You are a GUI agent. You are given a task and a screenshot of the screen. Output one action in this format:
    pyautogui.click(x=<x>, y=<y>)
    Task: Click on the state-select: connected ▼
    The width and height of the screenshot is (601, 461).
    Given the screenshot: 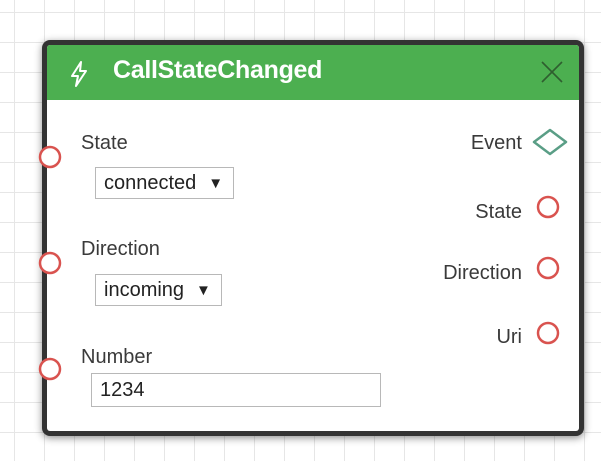 What is the action you would take?
    pyautogui.click(x=165, y=183)
    